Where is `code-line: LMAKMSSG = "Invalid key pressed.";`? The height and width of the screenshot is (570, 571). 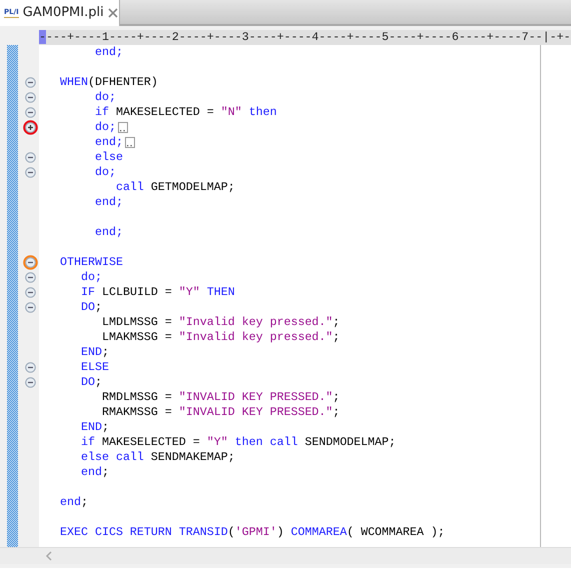
code-line: LMAKMSSG = "Invalid key pressed."; is located at coordinates (220, 337).